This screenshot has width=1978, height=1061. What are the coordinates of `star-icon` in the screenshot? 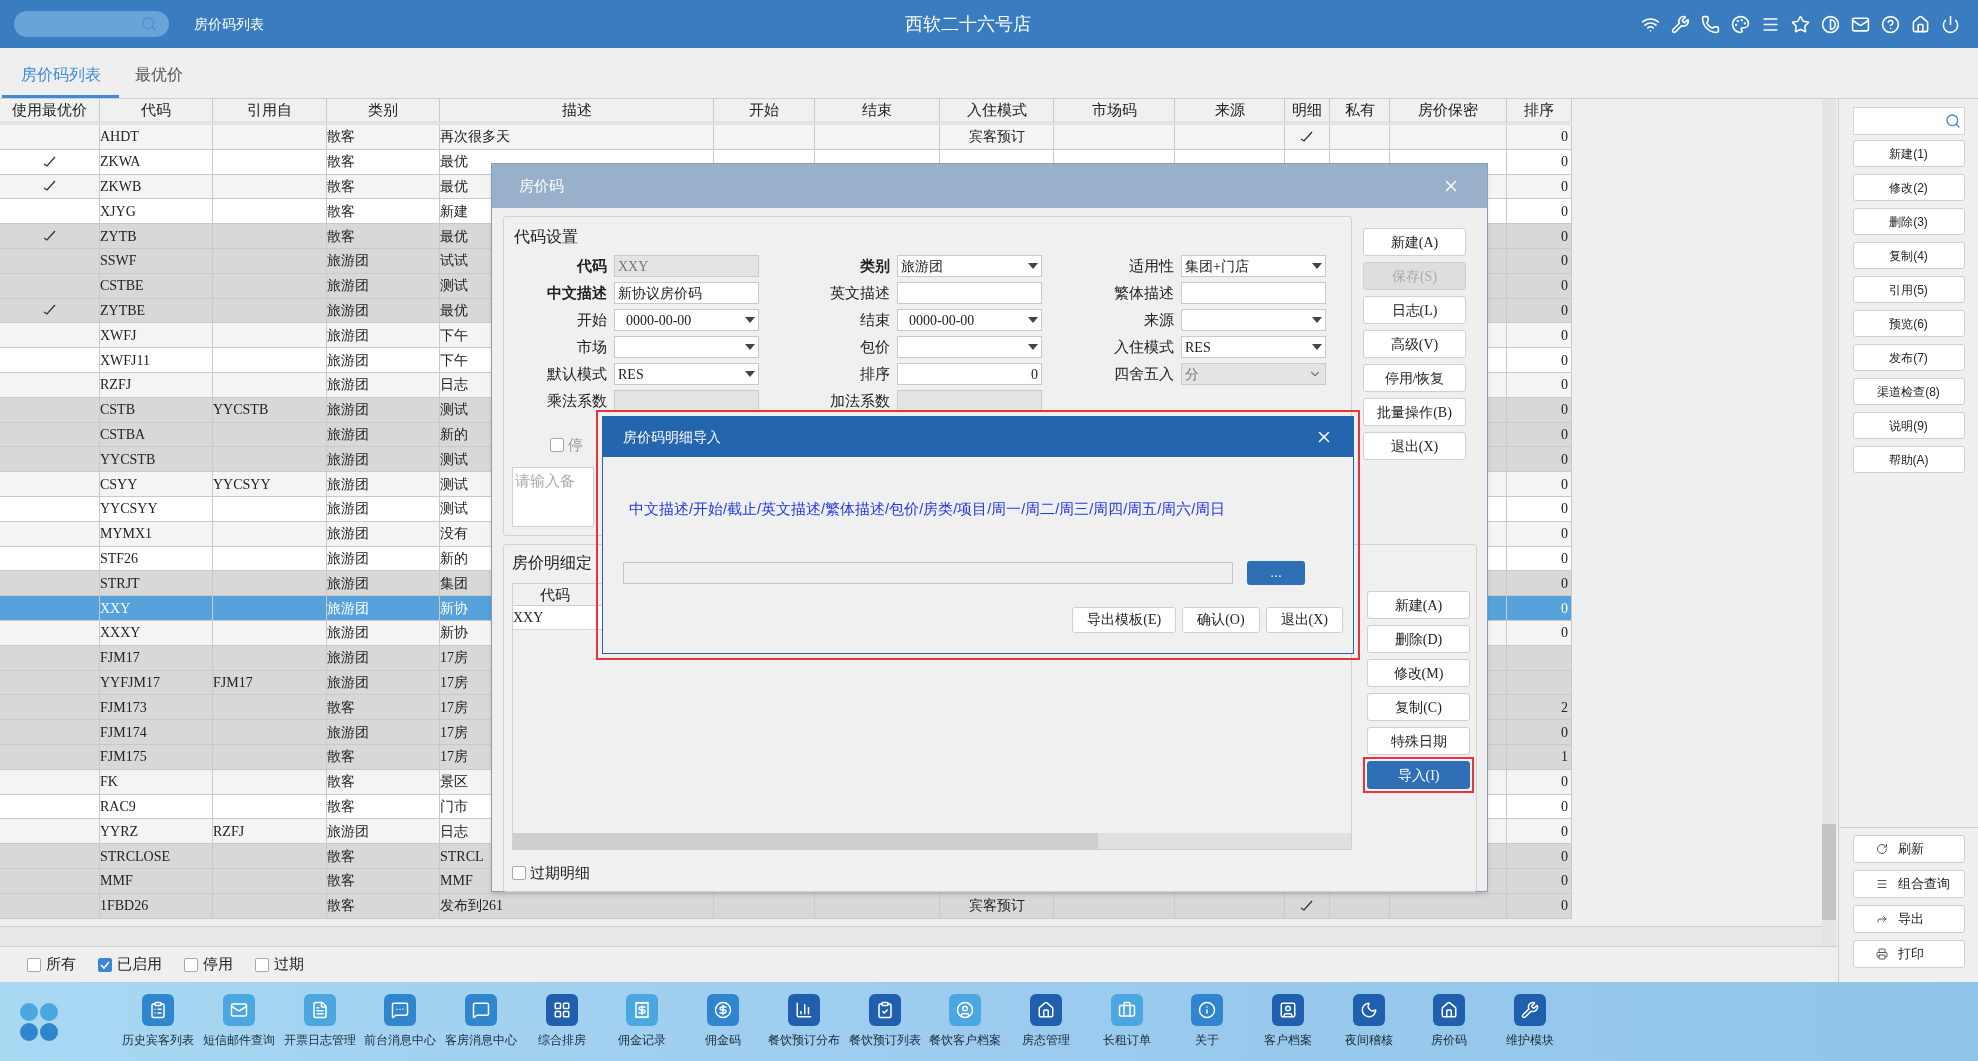 It's located at (1800, 24).